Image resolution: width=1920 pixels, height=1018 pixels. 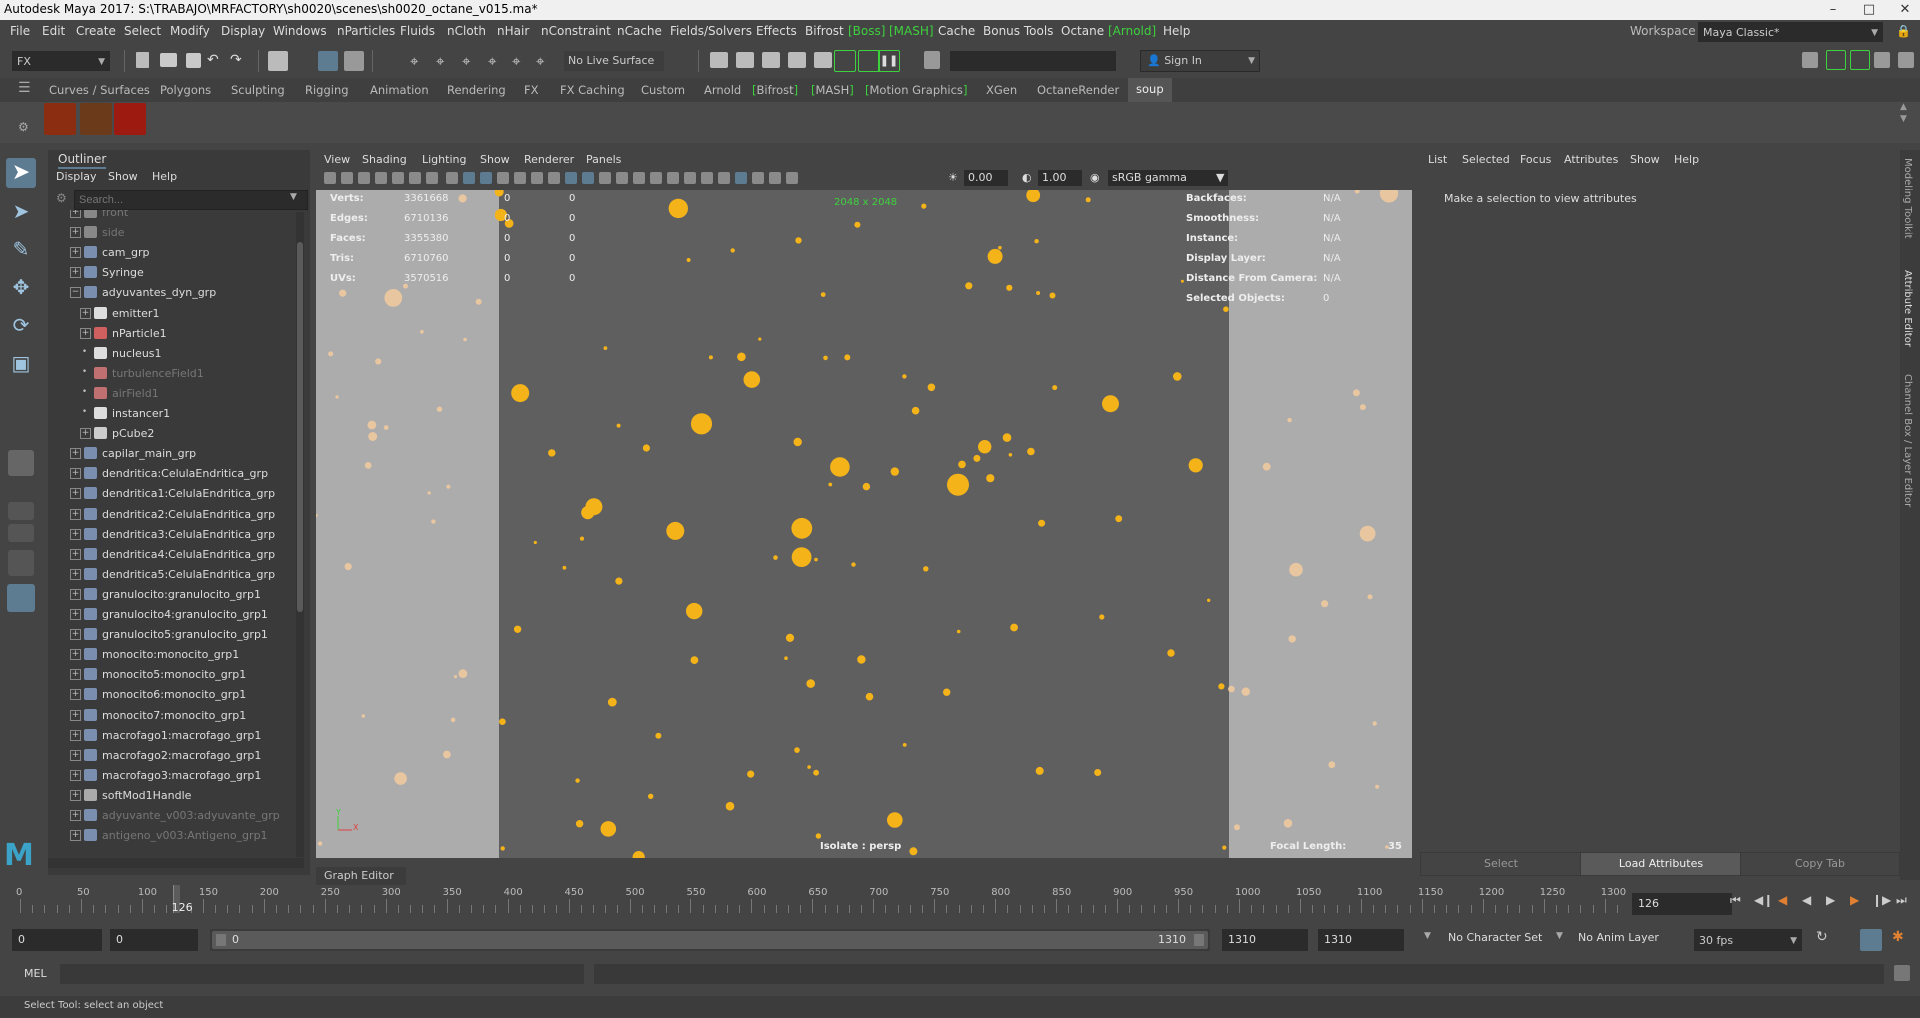 What do you see at coordinates (466, 31) in the screenshot?
I see `menu-ncloth: nCloth` at bounding box center [466, 31].